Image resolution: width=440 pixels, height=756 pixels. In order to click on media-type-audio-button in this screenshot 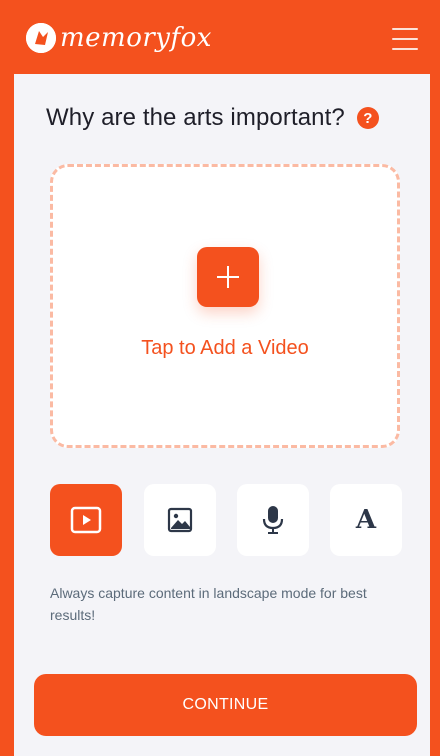, I will do `click(273, 520)`.